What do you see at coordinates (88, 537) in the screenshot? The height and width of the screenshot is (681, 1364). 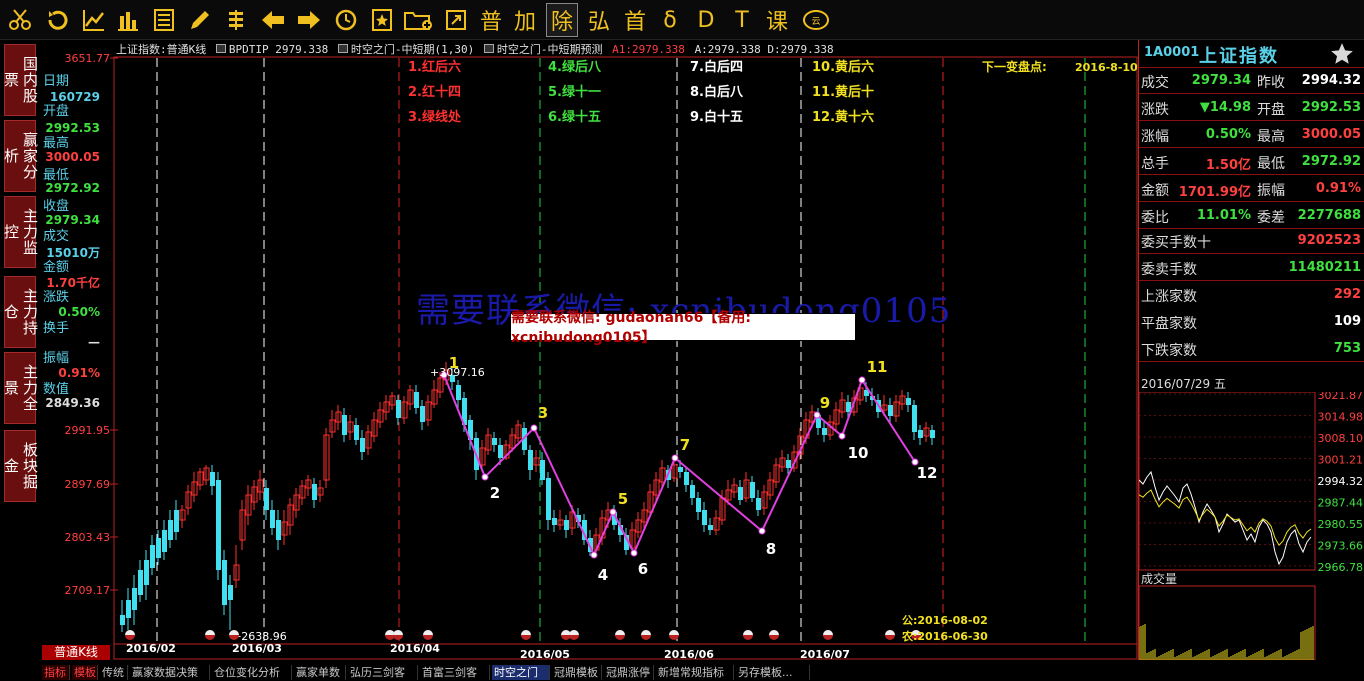 I see `y-axis-label: 2803.43` at bounding box center [88, 537].